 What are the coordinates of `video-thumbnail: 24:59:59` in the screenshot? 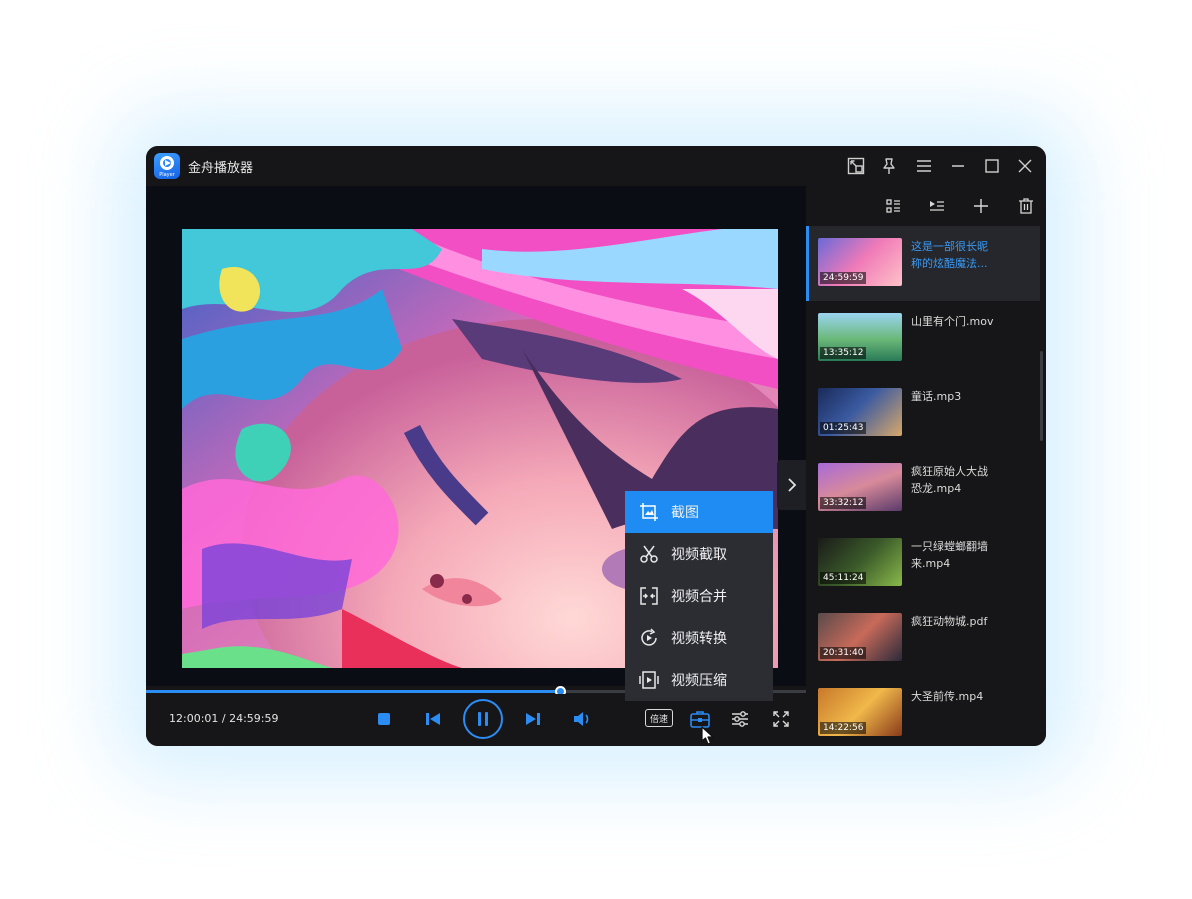 It's located at (860, 262).